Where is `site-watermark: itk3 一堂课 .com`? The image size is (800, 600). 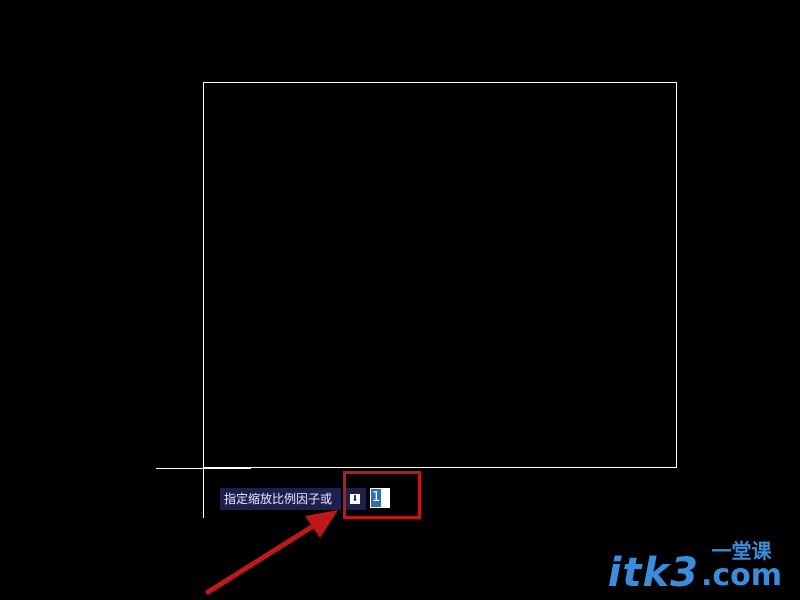 site-watermark: itk3 一堂课 .com is located at coordinates (695, 567).